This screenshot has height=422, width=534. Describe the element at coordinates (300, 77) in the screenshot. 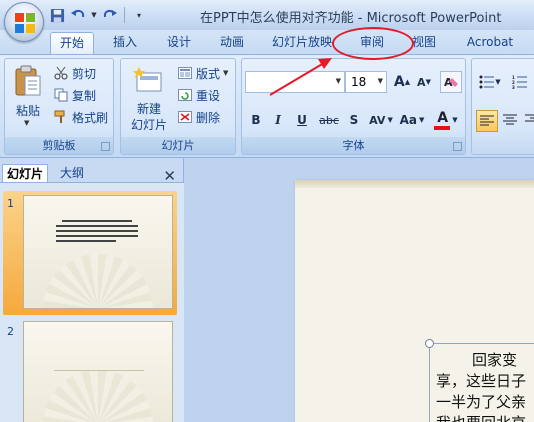

I see `annotation-arrow` at that location.